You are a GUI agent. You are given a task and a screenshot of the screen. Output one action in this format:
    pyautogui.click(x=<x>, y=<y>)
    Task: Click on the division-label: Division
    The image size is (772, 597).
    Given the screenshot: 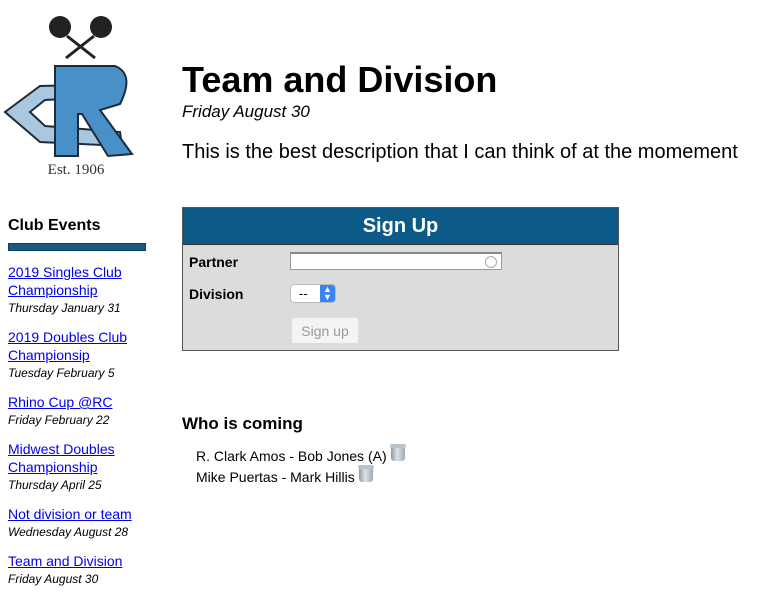 What is the action you would take?
    pyautogui.click(x=216, y=294)
    